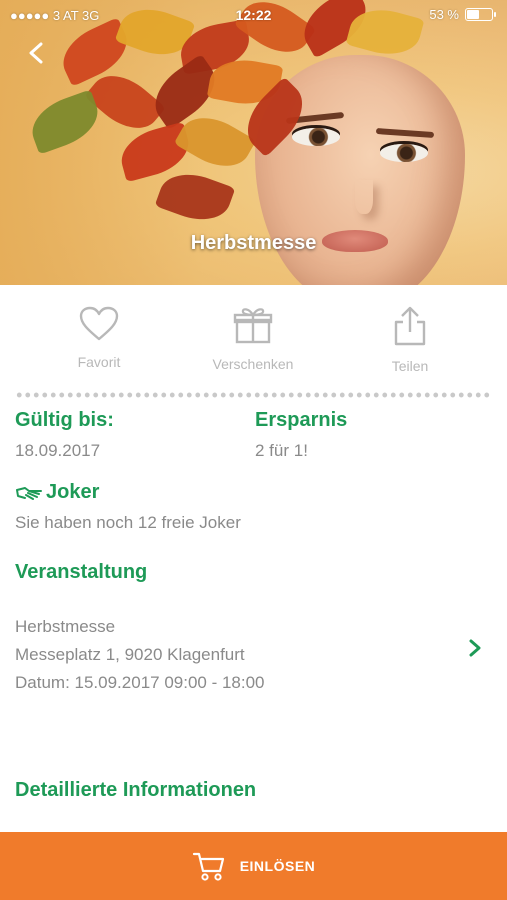  Describe the element at coordinates (99, 323) in the screenshot. I see `heart-icon` at that location.